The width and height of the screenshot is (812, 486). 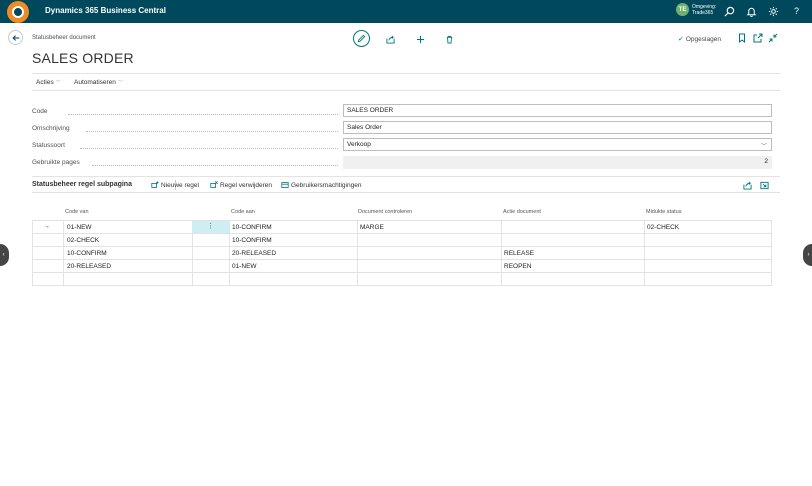 I want to click on checkmark-icon: ✓, so click(x=681, y=39).